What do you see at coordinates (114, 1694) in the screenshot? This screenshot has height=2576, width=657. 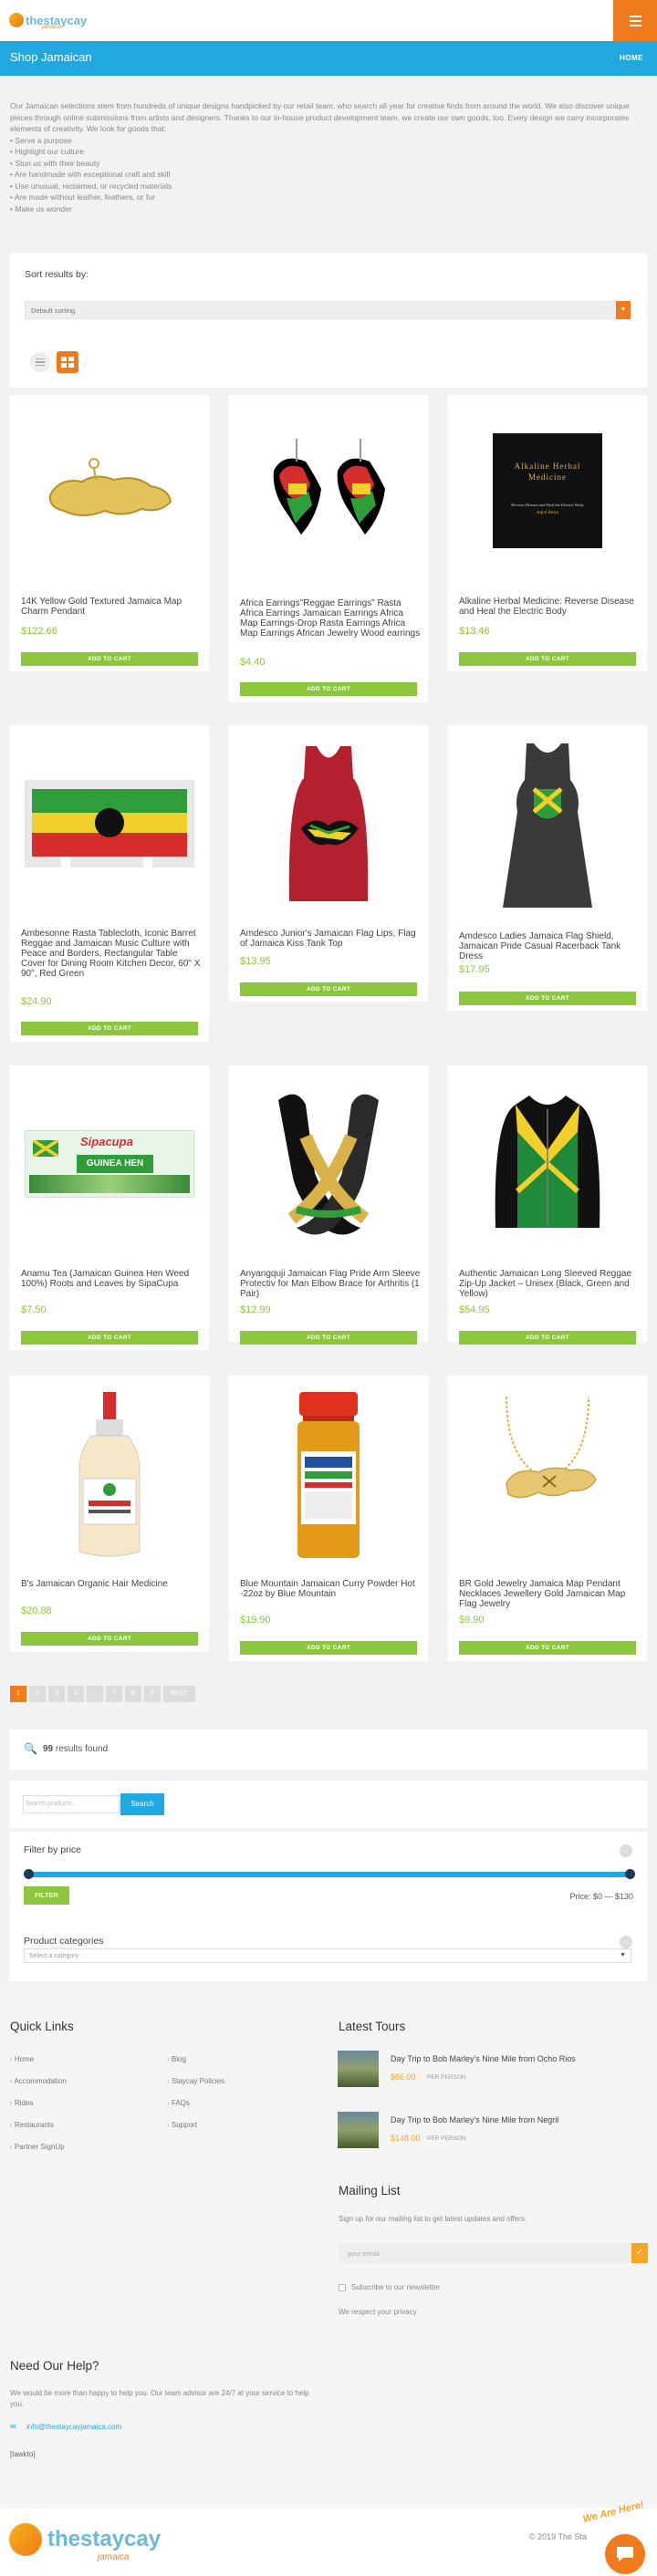 I see `page-link: 7` at bounding box center [114, 1694].